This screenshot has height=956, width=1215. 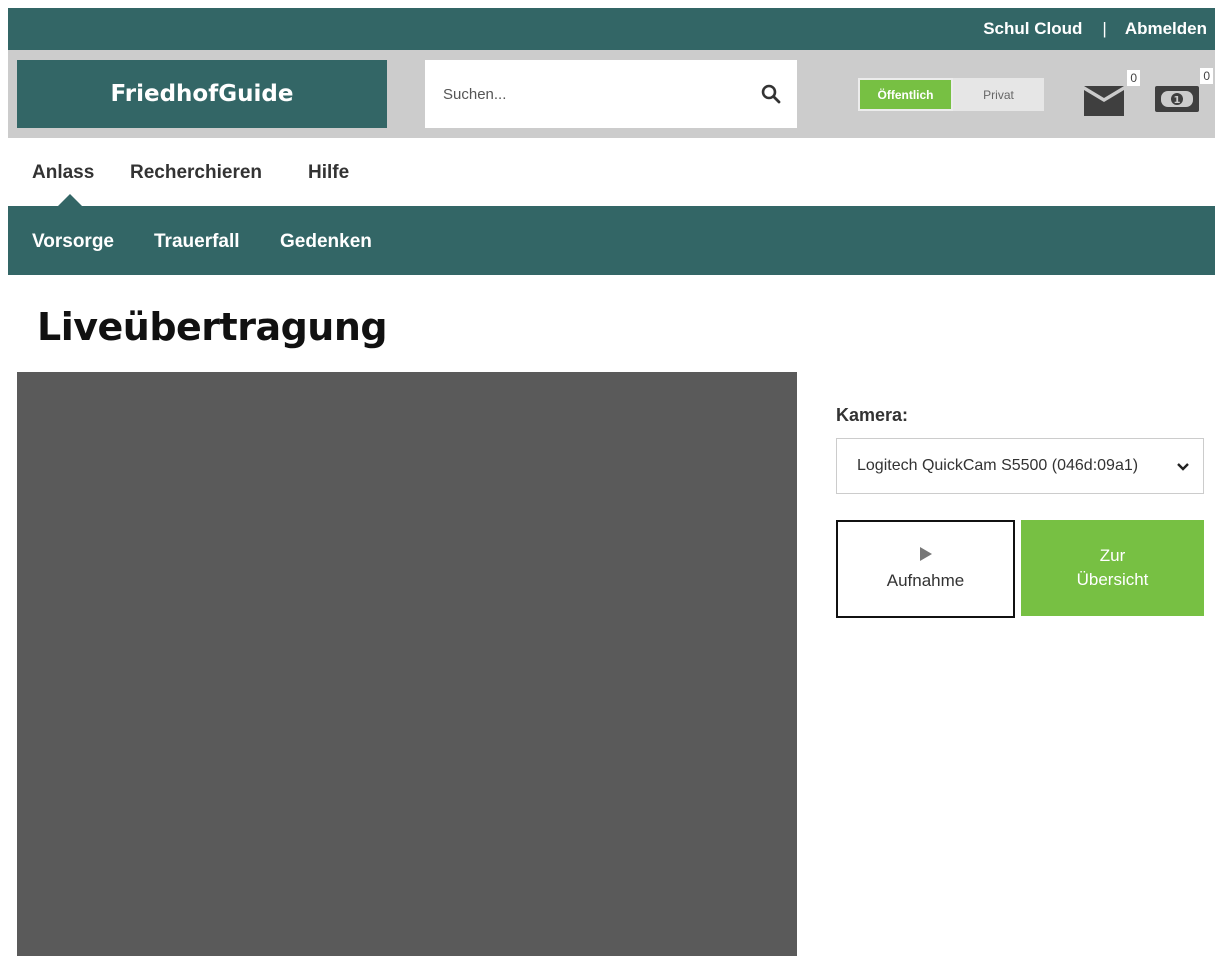 I want to click on nav-item-anlass: Anlass, so click(x=63, y=173).